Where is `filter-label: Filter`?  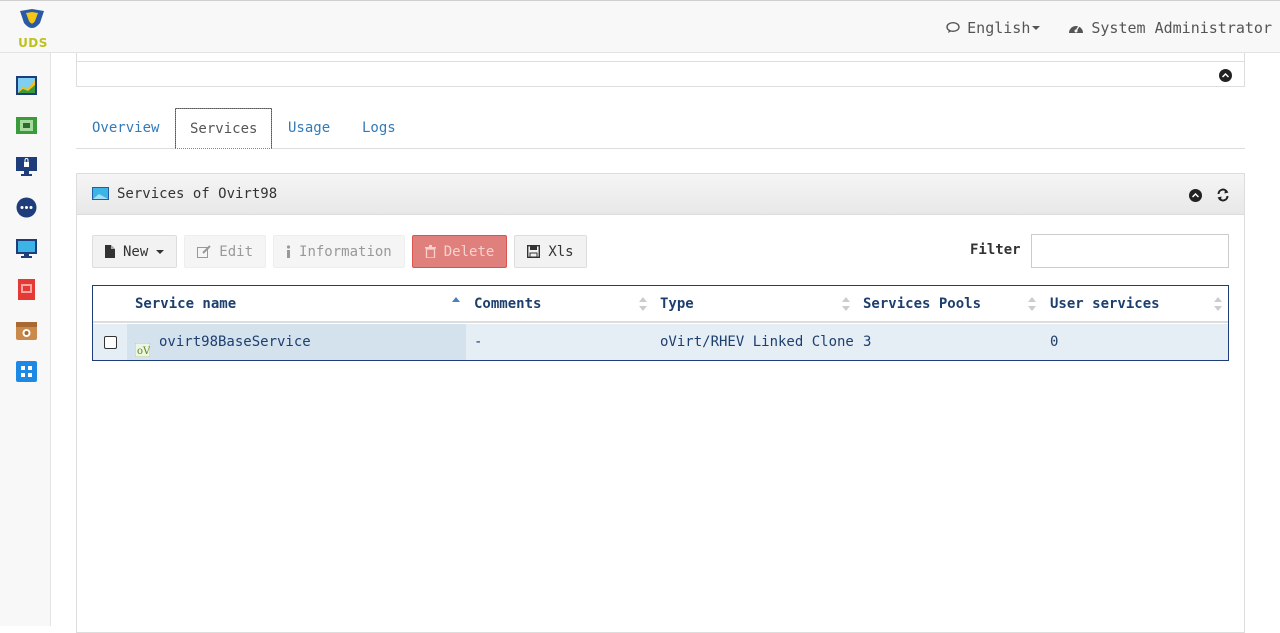
filter-label: Filter is located at coordinates (995, 250).